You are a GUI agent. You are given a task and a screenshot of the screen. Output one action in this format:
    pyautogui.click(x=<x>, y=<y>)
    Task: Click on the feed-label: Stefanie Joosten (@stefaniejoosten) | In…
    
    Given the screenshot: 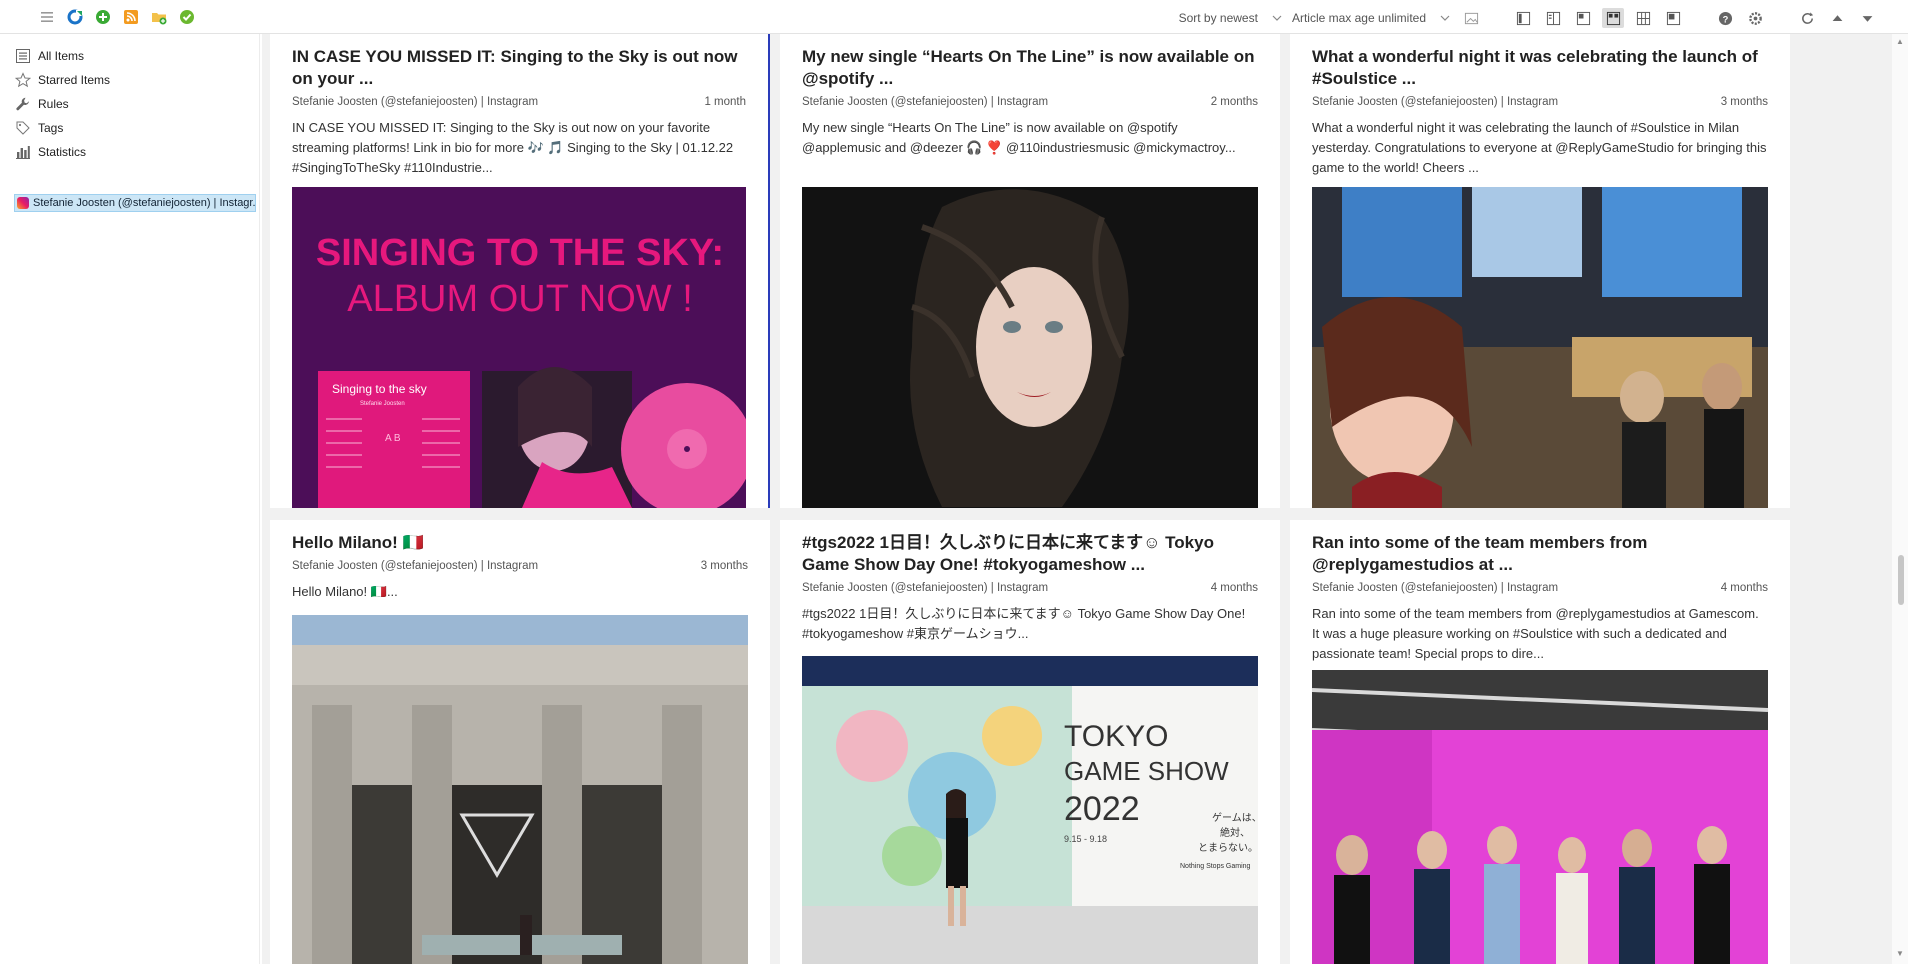 What is the action you would take?
    pyautogui.click(x=144, y=203)
    